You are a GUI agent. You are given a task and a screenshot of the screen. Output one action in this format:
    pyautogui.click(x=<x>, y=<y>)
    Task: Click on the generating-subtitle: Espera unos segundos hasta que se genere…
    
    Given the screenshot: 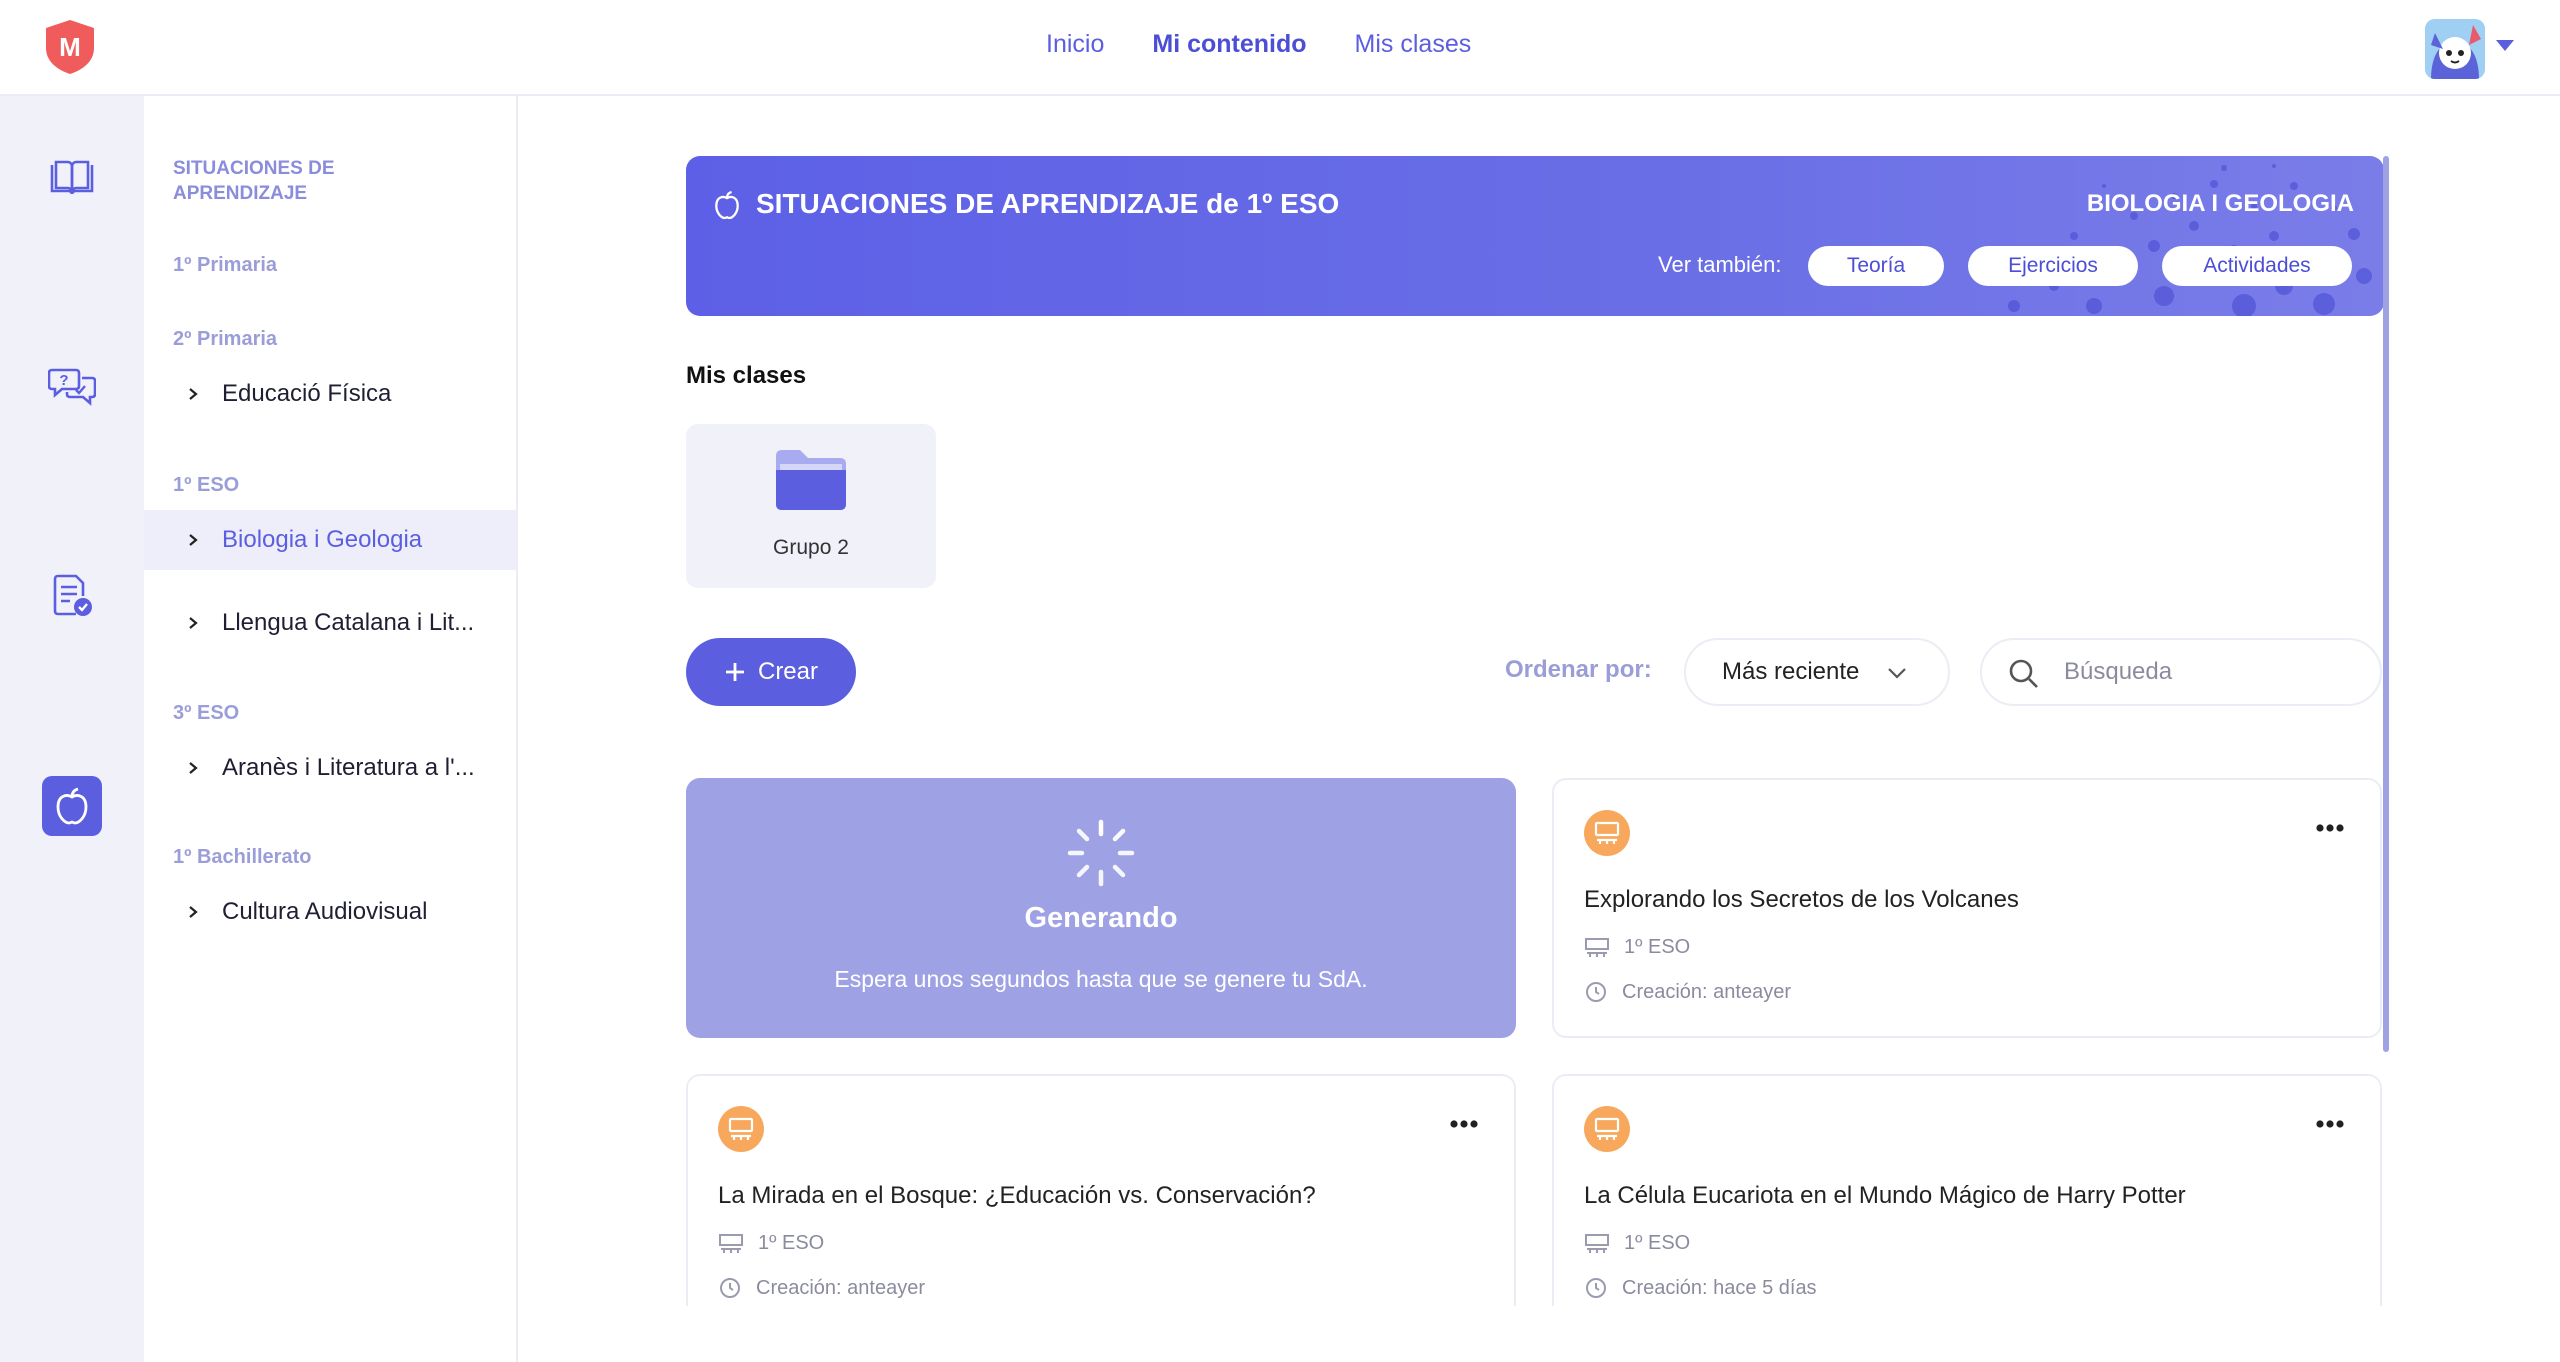 What is the action you would take?
    pyautogui.click(x=1101, y=979)
    